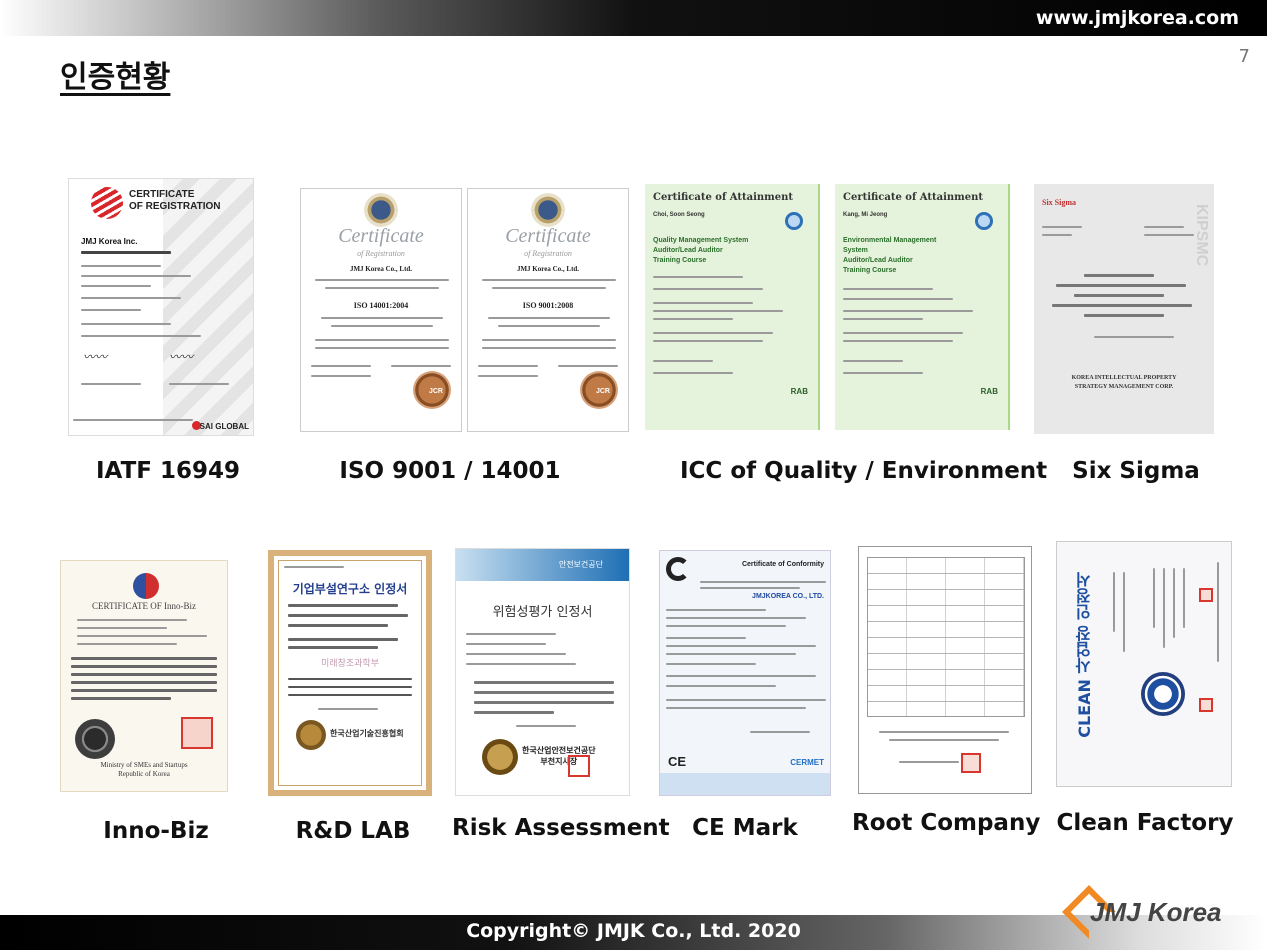 The image size is (1267, 950). Describe the element at coordinates (500, 757) in the screenshot. I see `kosha-seal-icon` at that location.